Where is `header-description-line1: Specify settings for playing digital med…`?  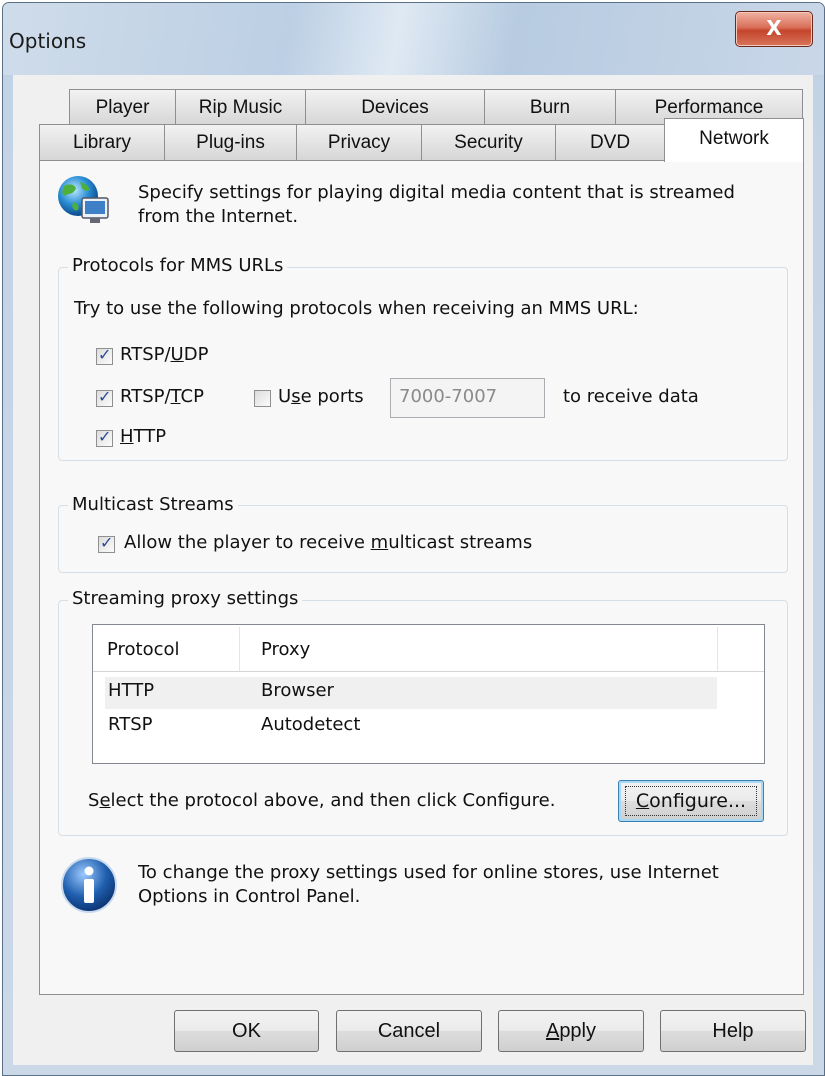
header-description-line1: Specify settings for playing digital med… is located at coordinates (436, 192).